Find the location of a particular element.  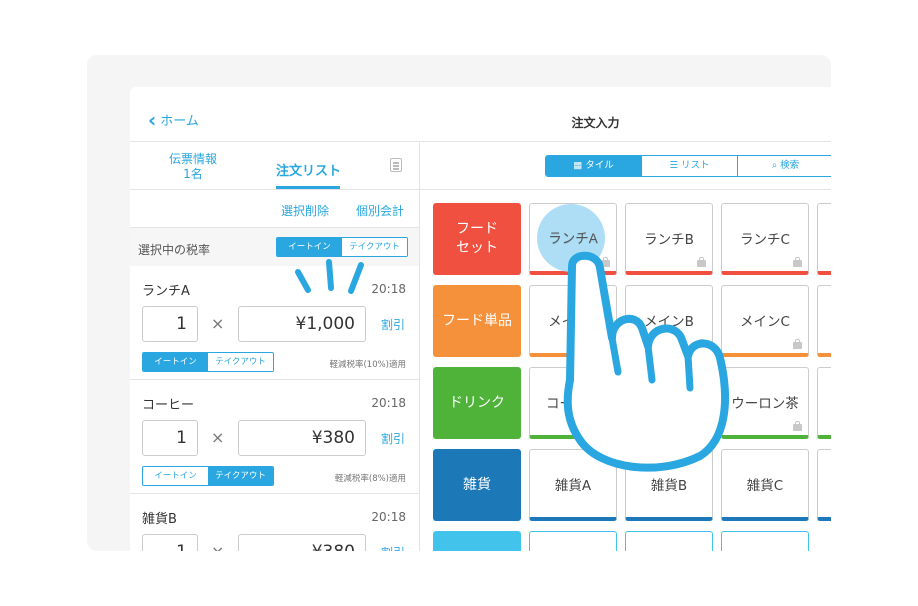

order-actions: 選択削除 個別会計 is located at coordinates (274, 209).